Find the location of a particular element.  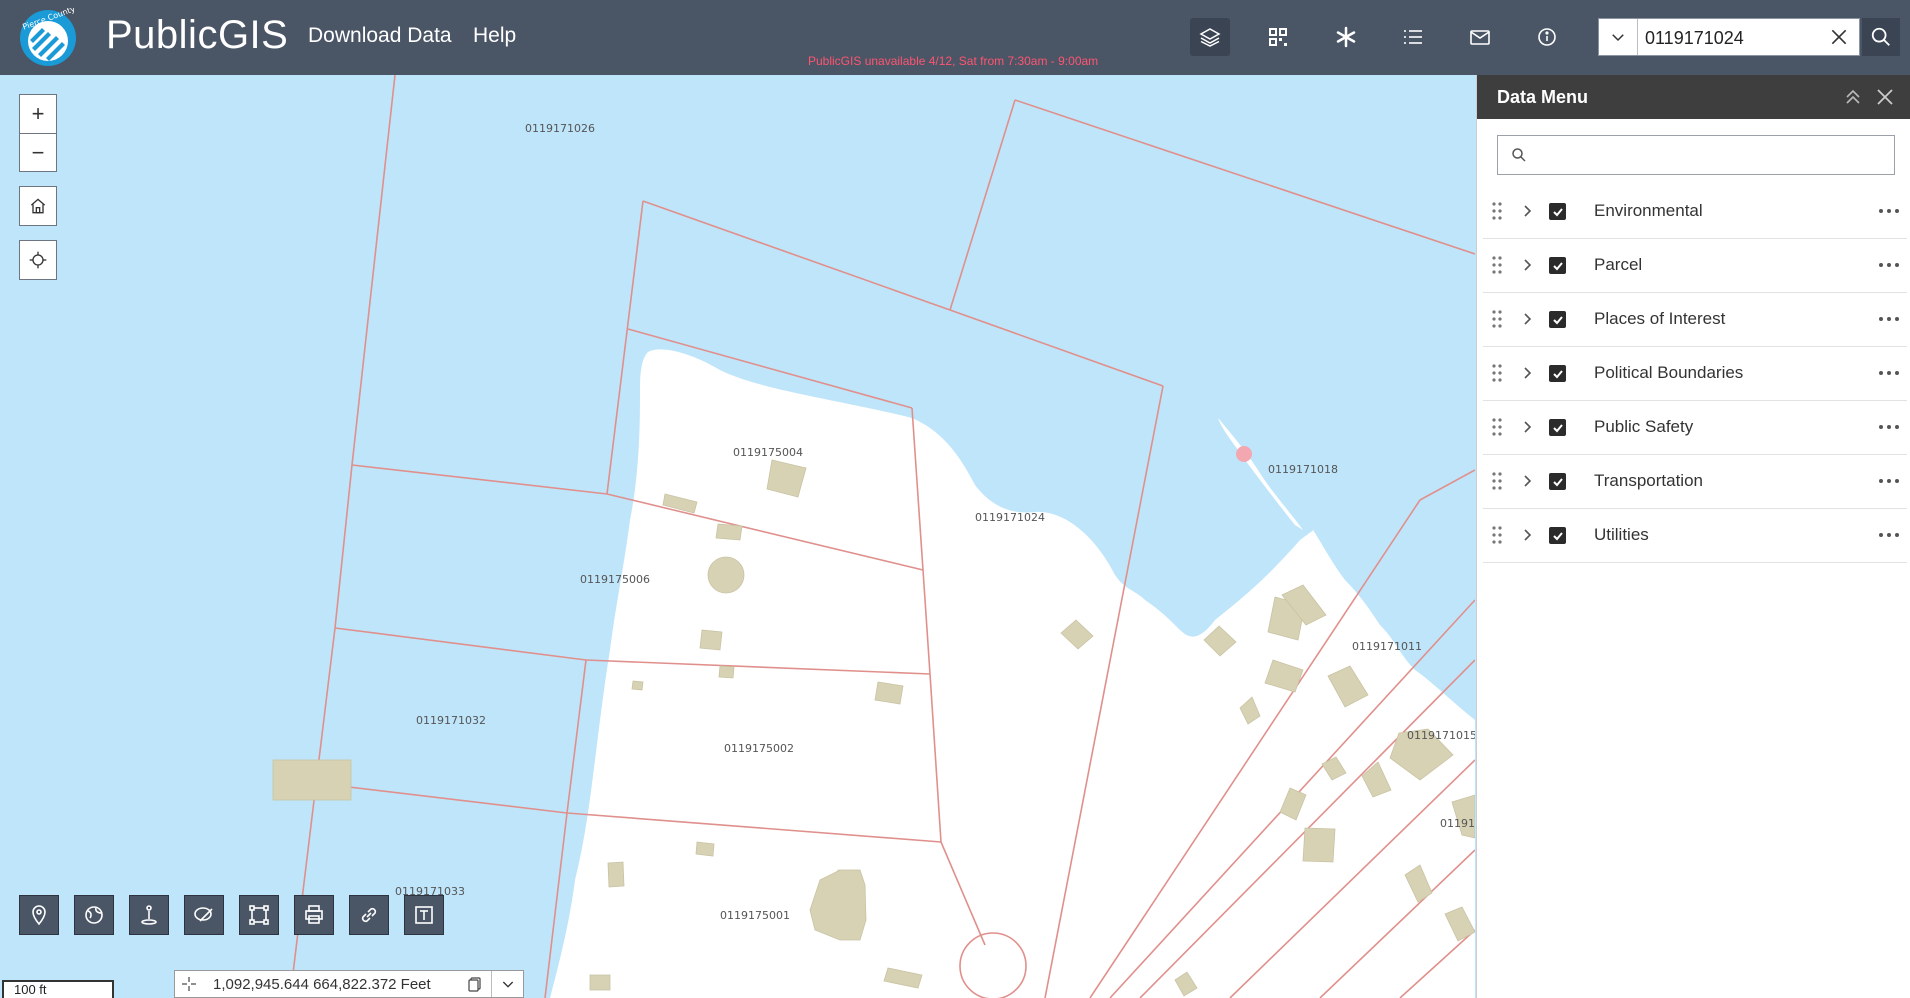

select-area-button is located at coordinates (259, 915).